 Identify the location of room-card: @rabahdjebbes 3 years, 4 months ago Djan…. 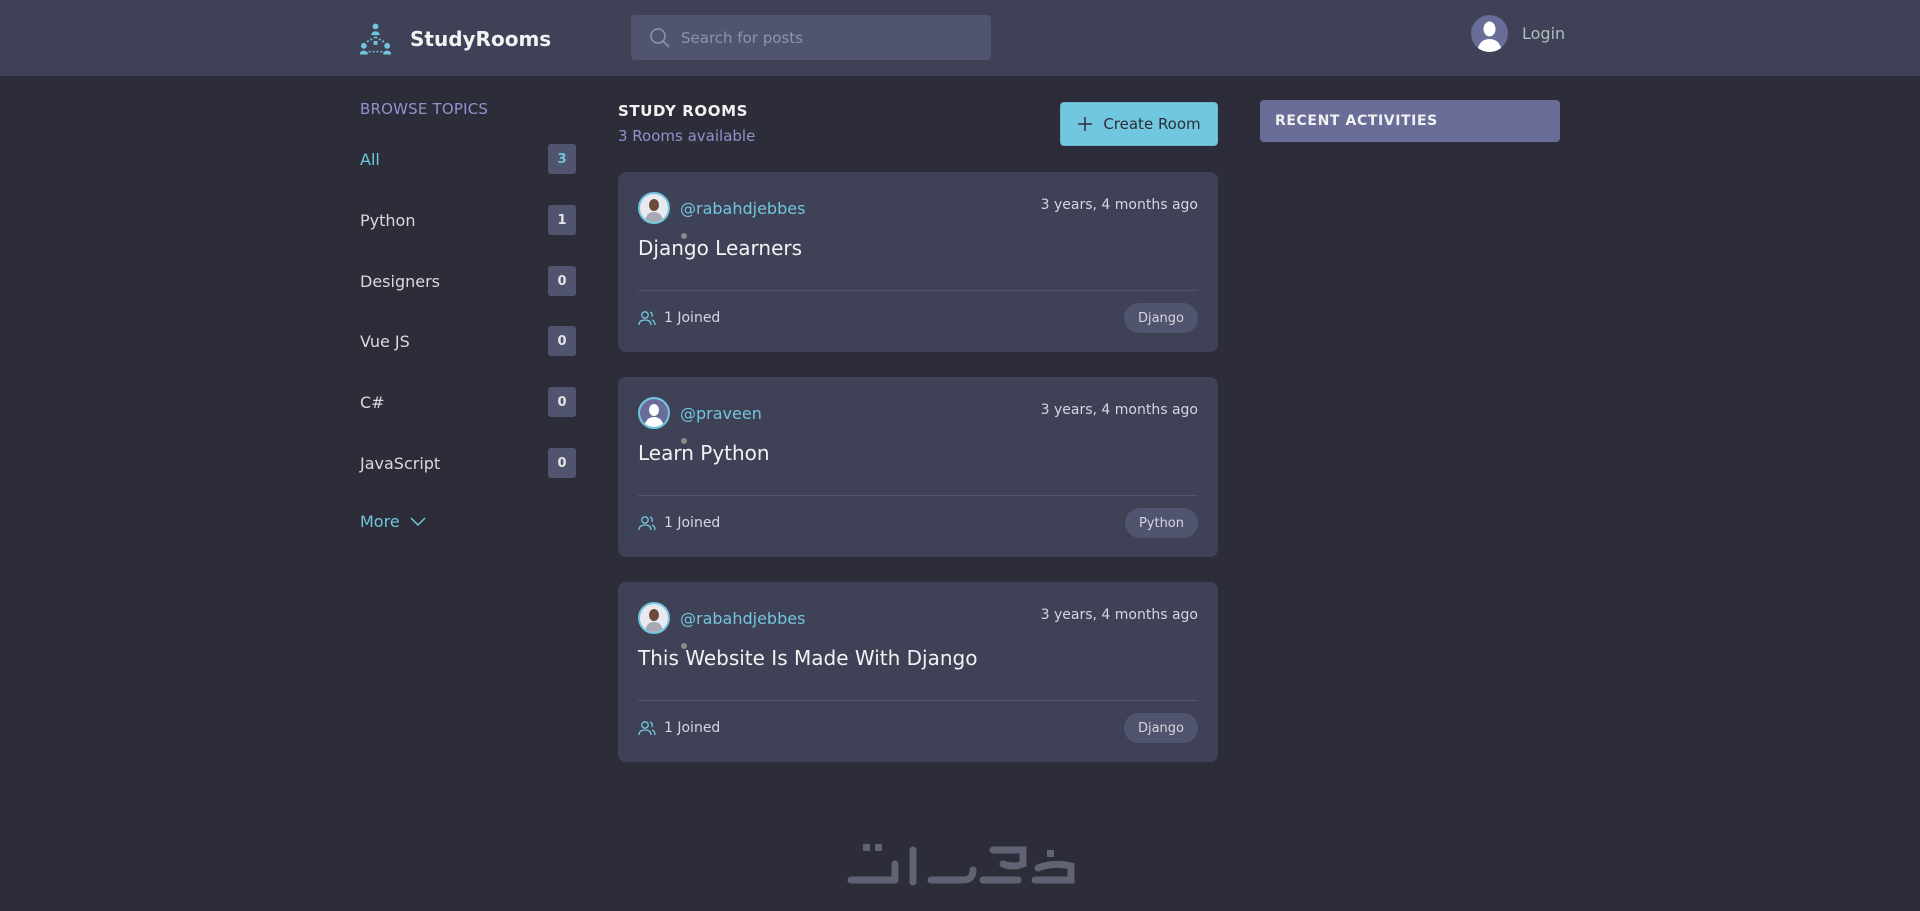
(918, 262).